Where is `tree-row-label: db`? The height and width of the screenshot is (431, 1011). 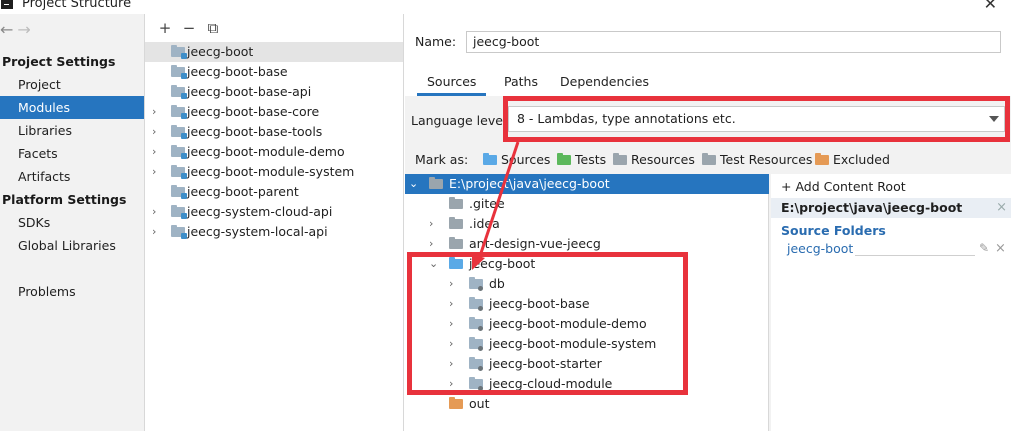
tree-row-label: db is located at coordinates (497, 283).